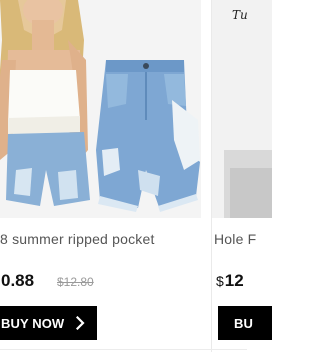 The width and height of the screenshot is (320, 352). I want to click on price-value: 0.88, so click(18, 280).